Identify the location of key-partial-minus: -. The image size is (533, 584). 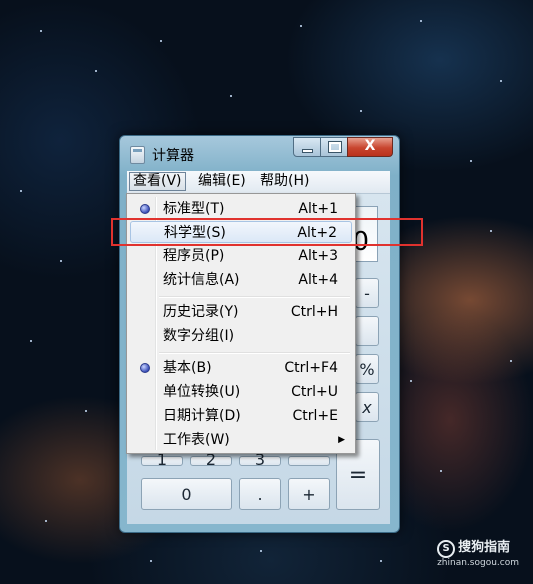
(367, 293).